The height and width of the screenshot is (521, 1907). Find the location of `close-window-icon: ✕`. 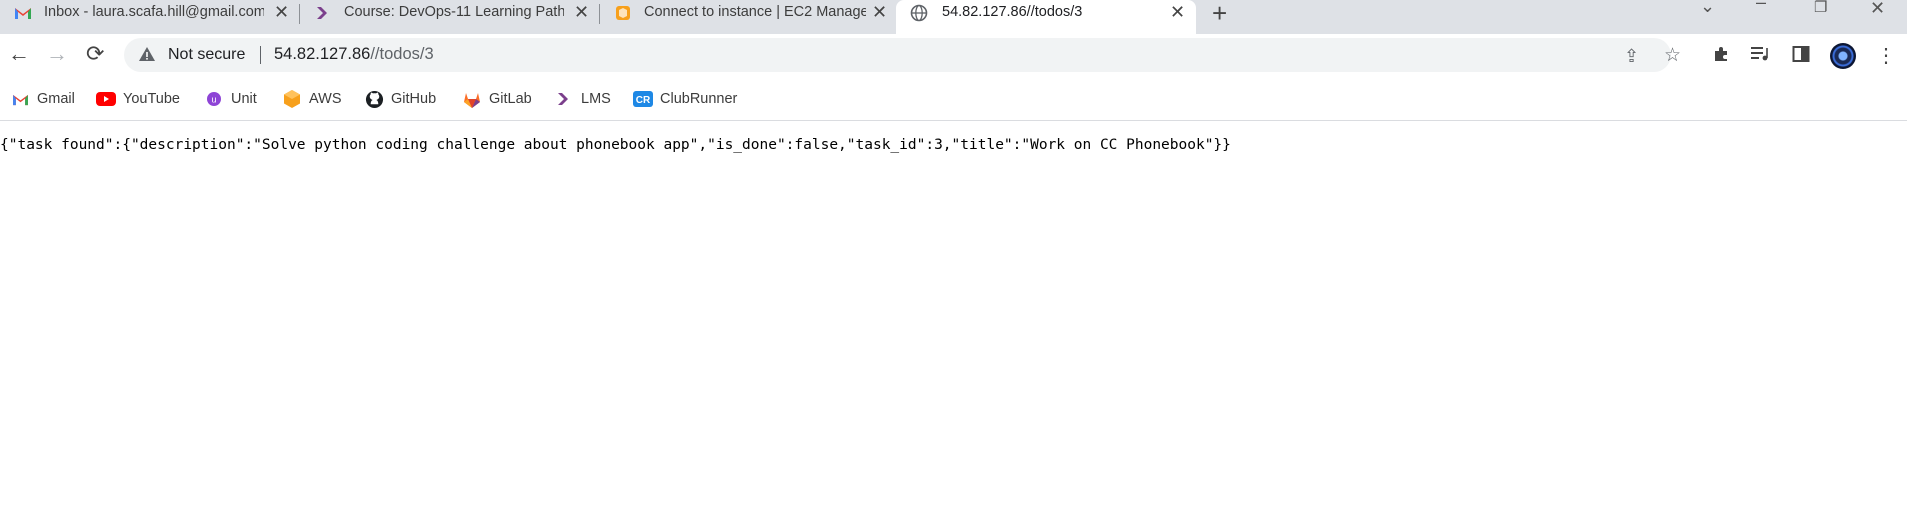

close-window-icon: ✕ is located at coordinates (1877, 9).